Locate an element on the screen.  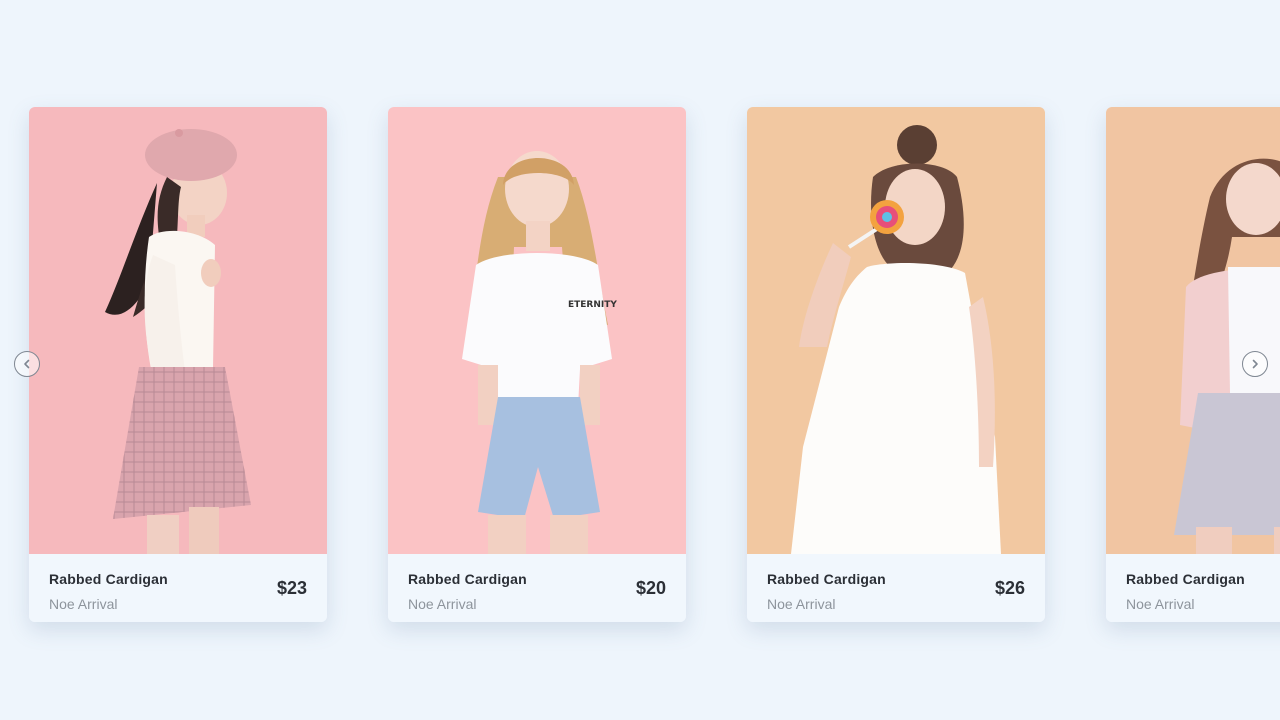
product-info: Rabbed Cardigan Noe Arrival is located at coordinates (1193, 588).